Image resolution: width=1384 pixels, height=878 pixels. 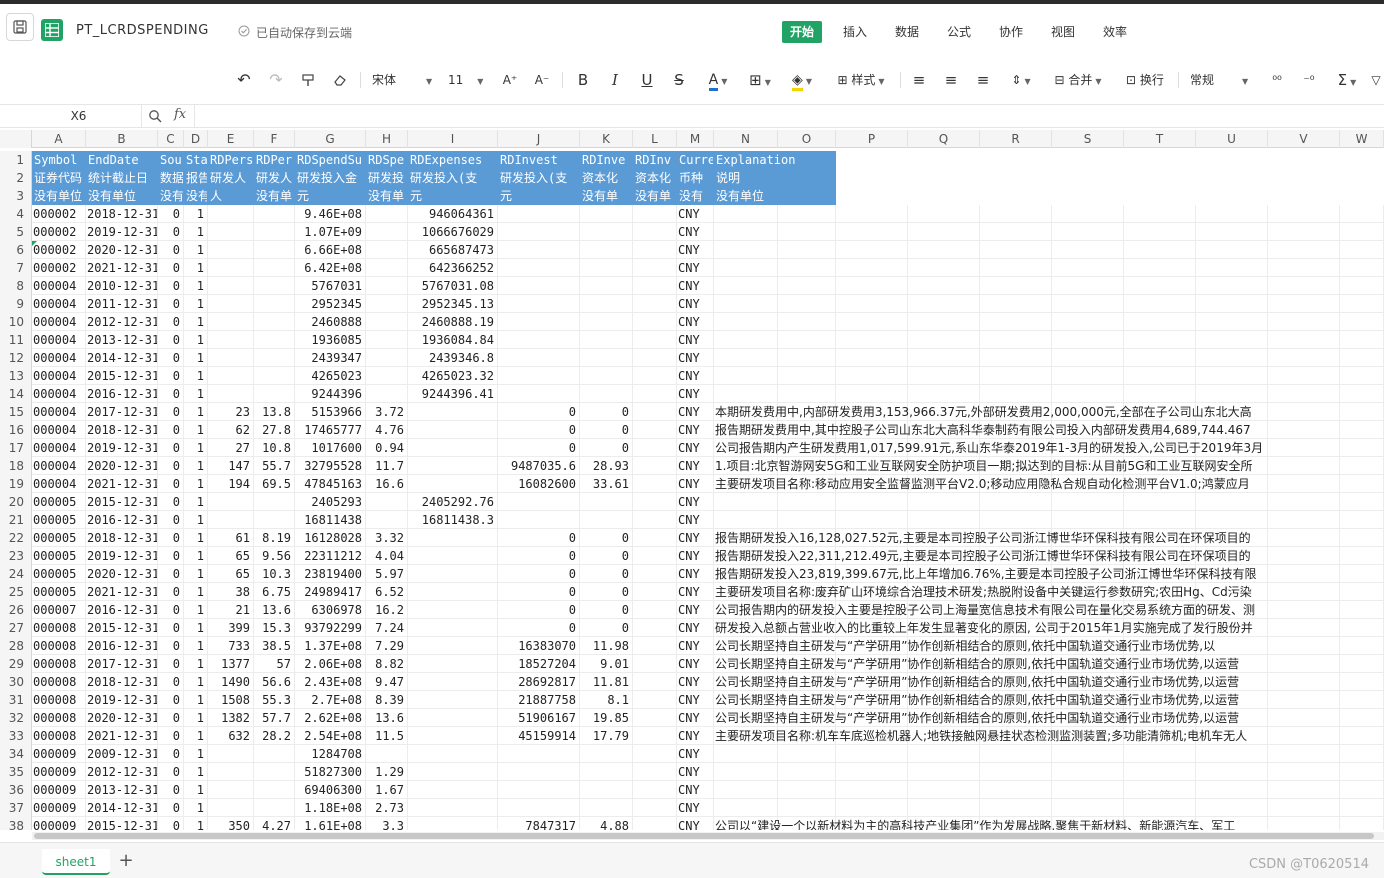 I want to click on cell-b: 2021-12-31, so click(x=122, y=592).